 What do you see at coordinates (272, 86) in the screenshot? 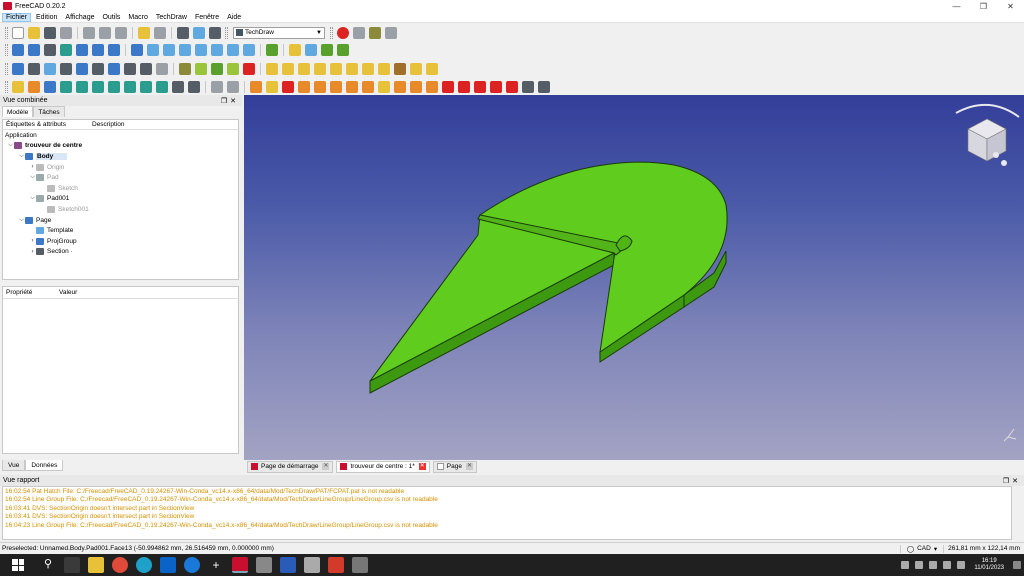
I see `rich-annotation-icon` at bounding box center [272, 86].